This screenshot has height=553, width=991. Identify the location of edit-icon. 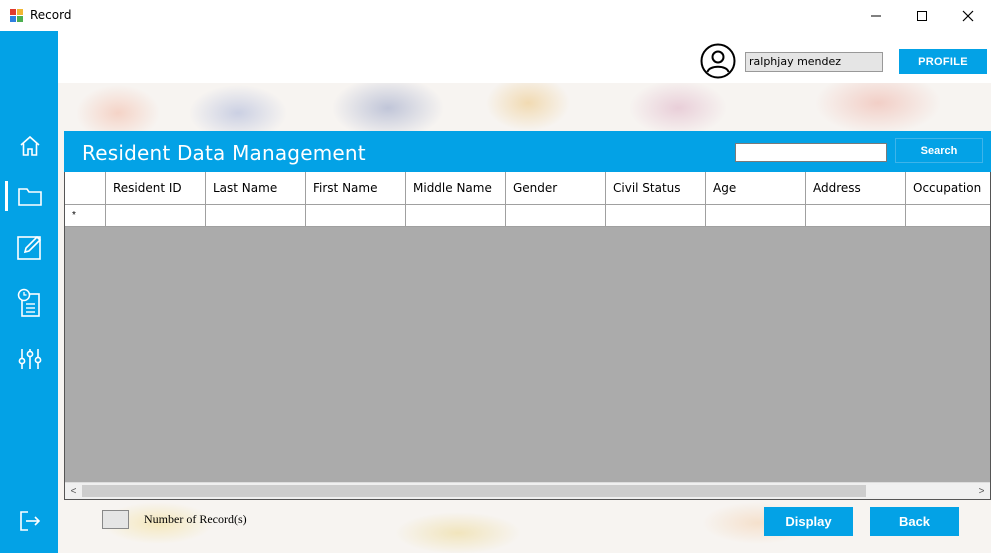
(29, 247).